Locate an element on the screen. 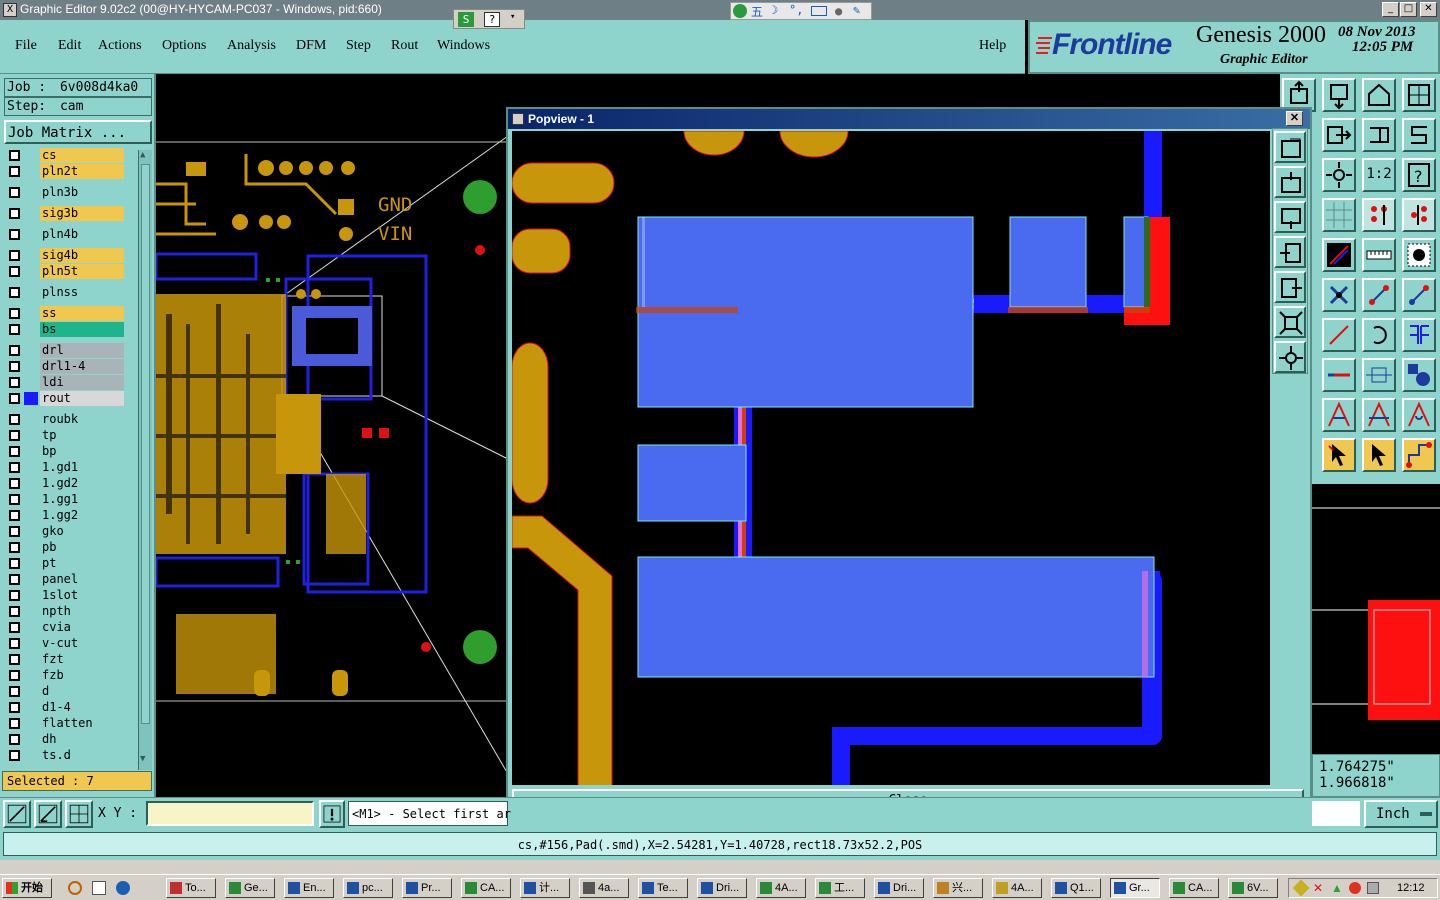 The height and width of the screenshot is (900, 1440). scroll-up-icon: ▲ is located at coordinates (145, 156).